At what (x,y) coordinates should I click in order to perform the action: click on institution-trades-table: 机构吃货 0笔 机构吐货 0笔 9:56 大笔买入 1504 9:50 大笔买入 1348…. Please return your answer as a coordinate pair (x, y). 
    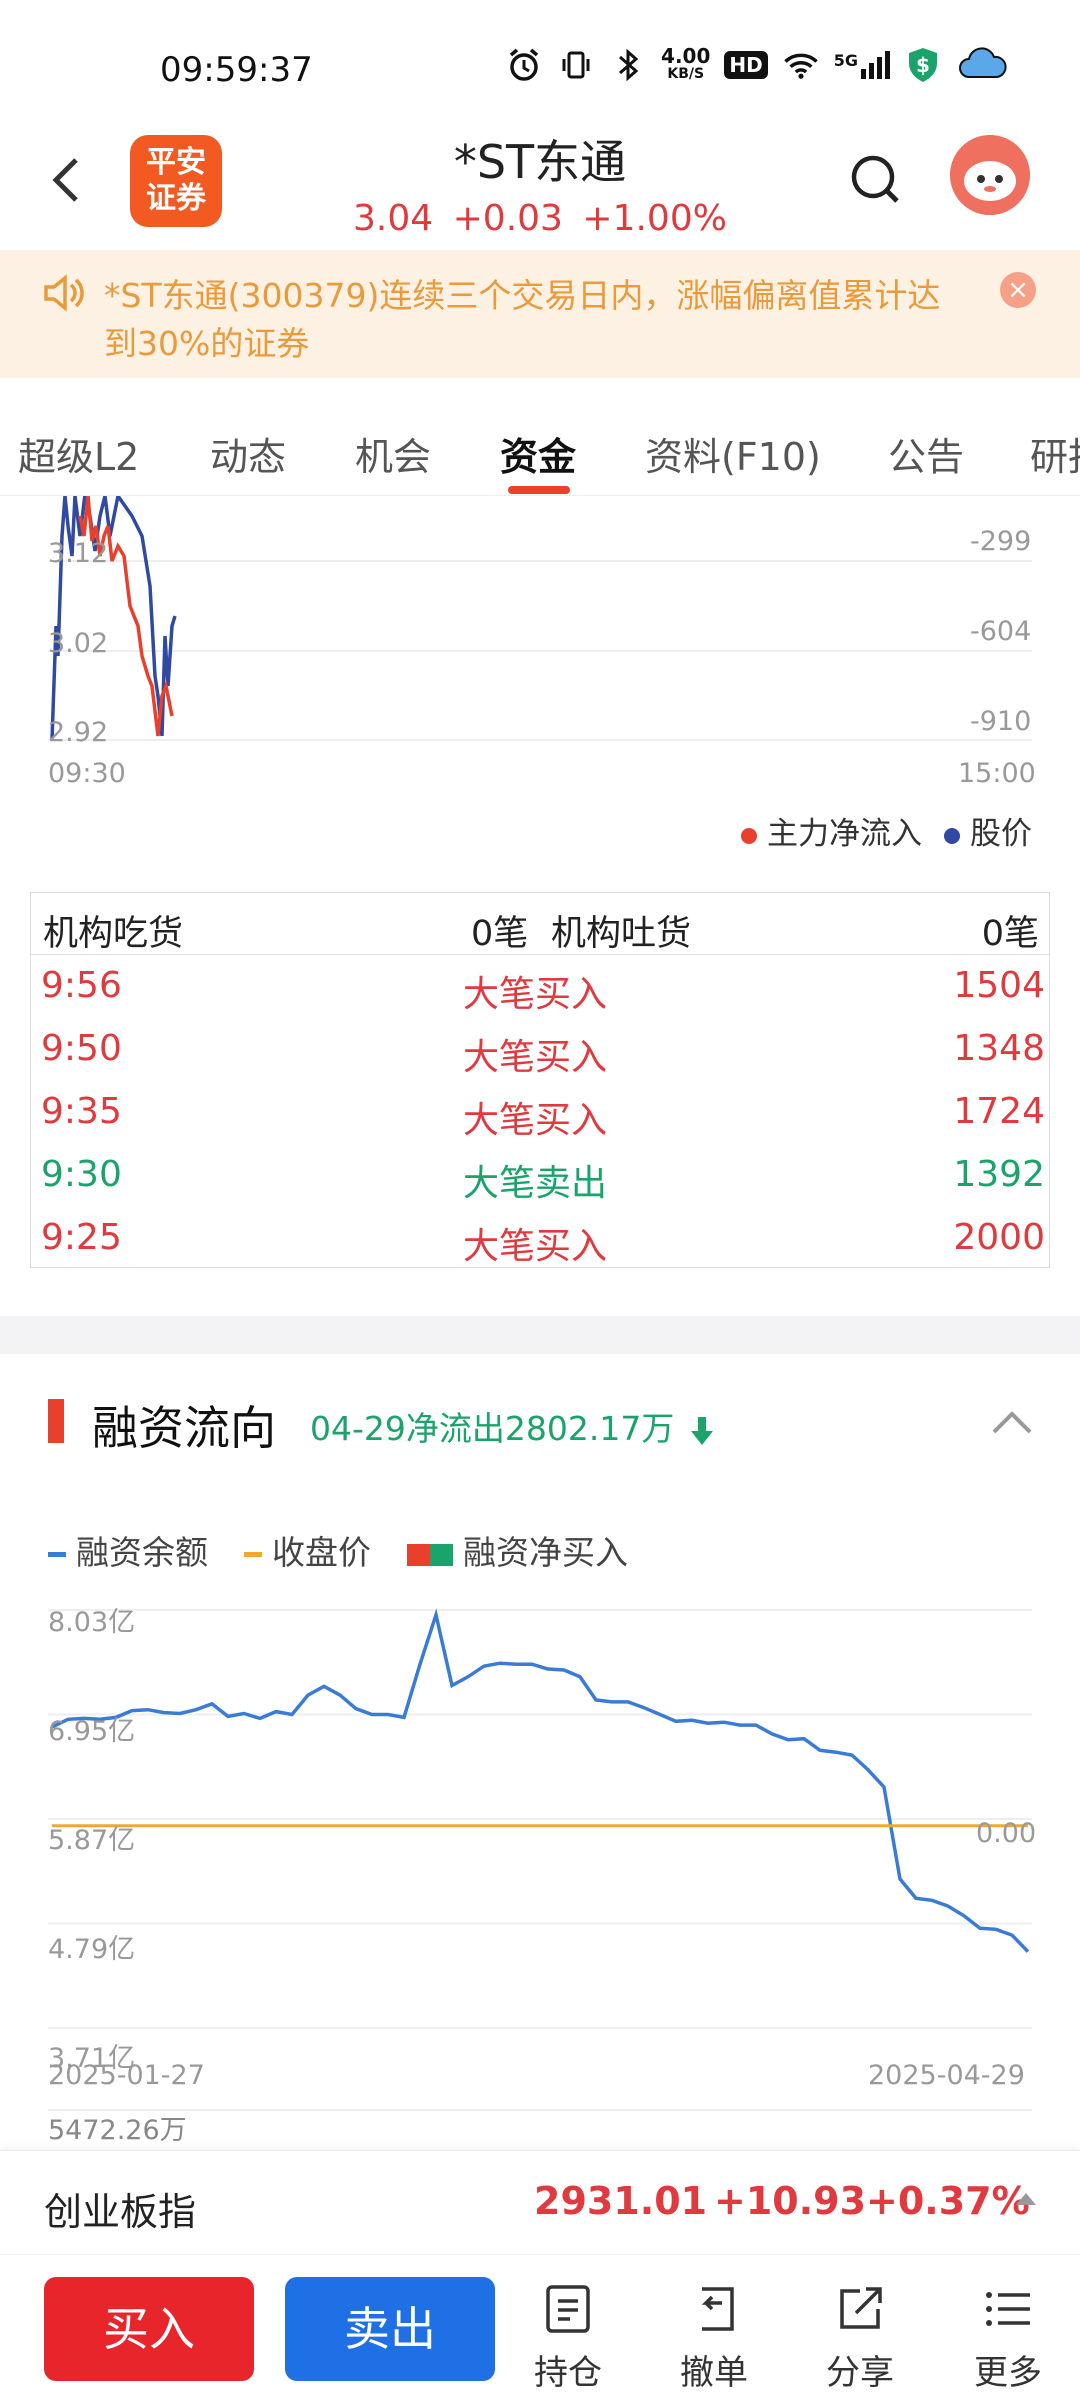
    Looking at the image, I should click on (540, 1080).